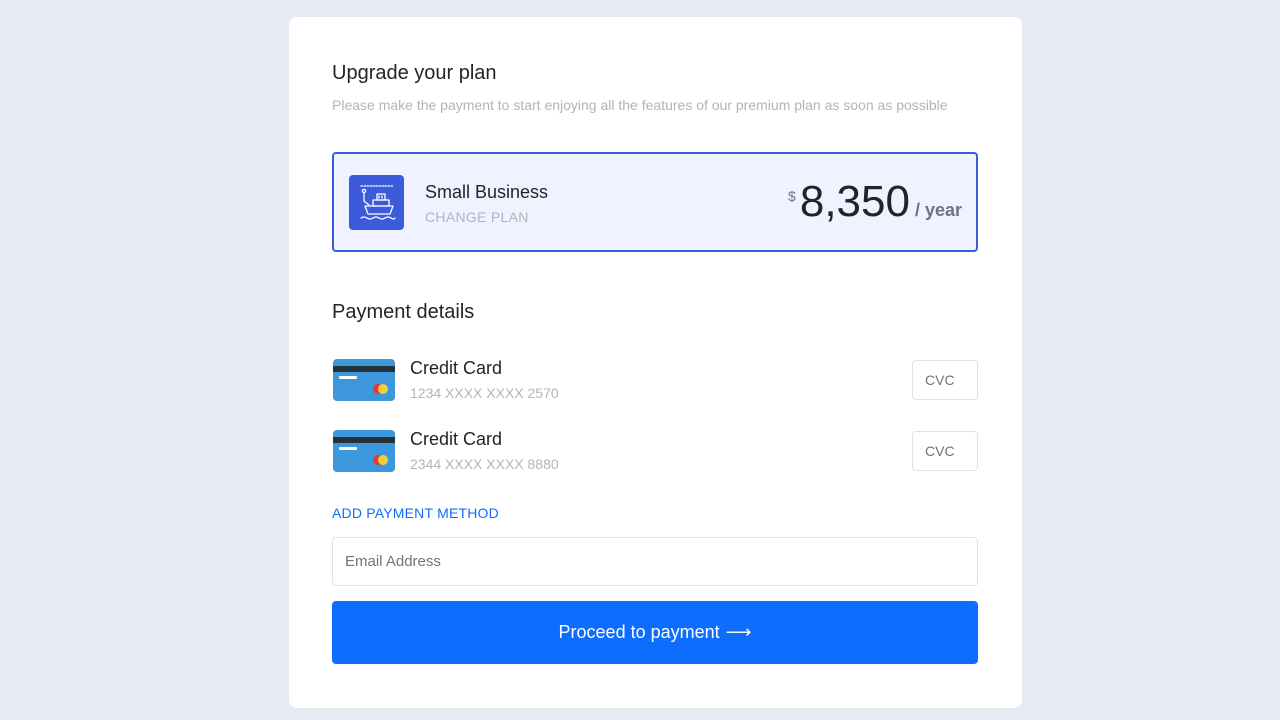 This screenshot has width=1280, height=720. I want to click on payment-details-title: Payment details, so click(403, 312).